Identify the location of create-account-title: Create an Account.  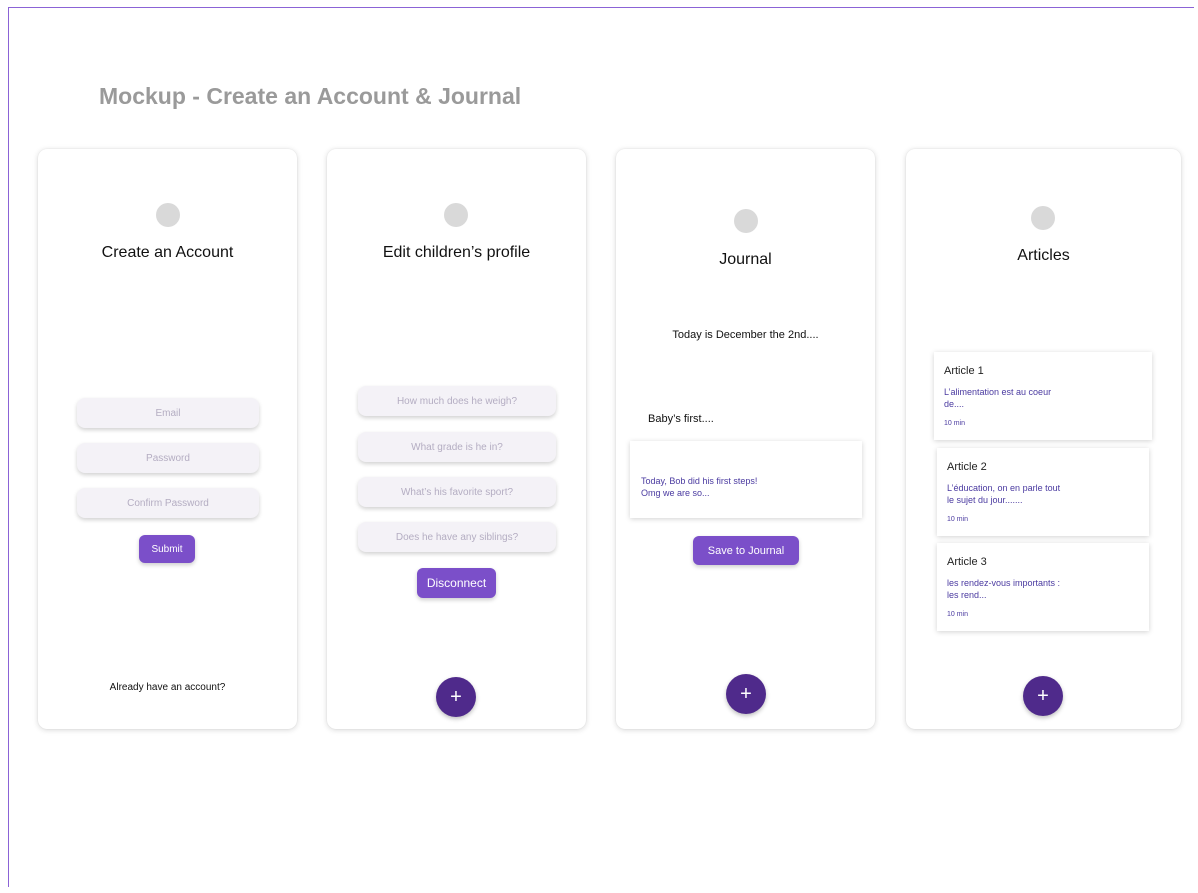
(167, 252).